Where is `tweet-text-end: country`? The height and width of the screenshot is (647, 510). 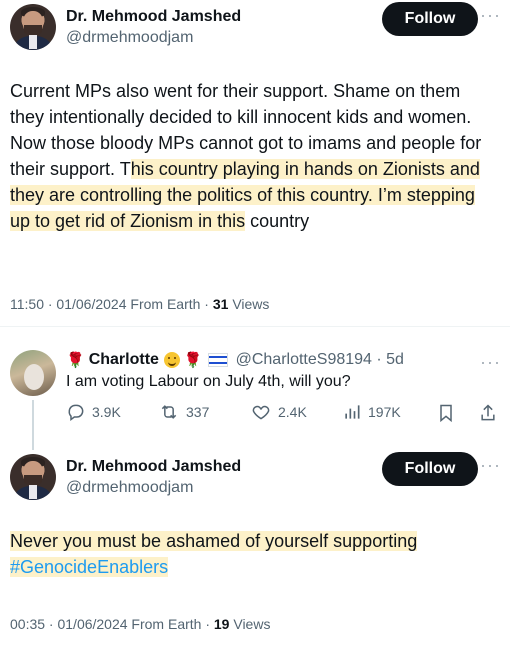
tweet-text-end: country is located at coordinates (277, 221).